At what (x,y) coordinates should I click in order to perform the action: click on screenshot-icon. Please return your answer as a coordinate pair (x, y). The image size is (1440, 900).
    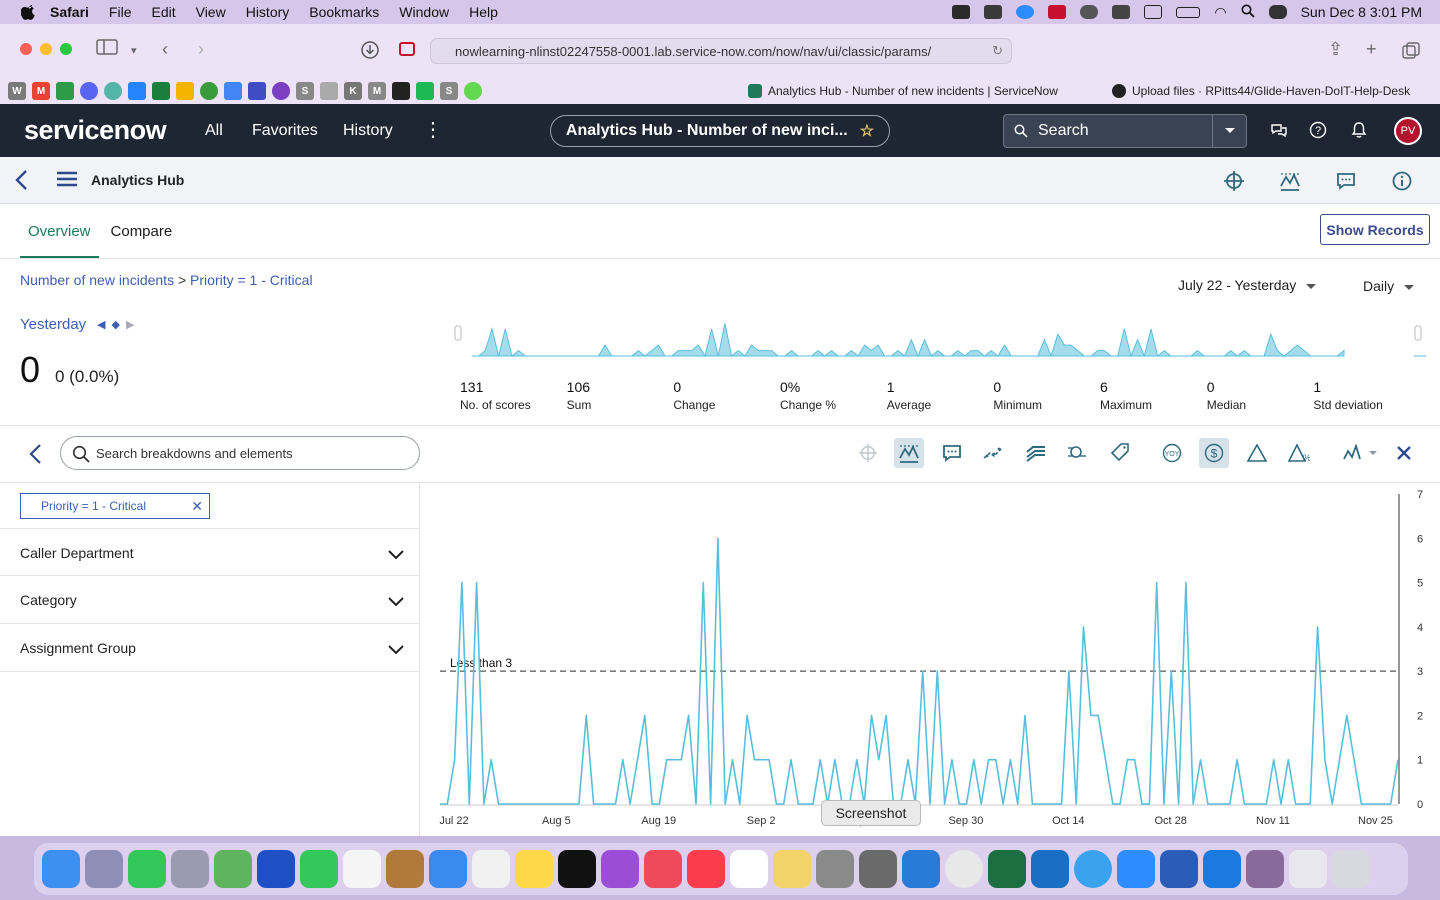
    Looking at the image, I should click on (878, 869).